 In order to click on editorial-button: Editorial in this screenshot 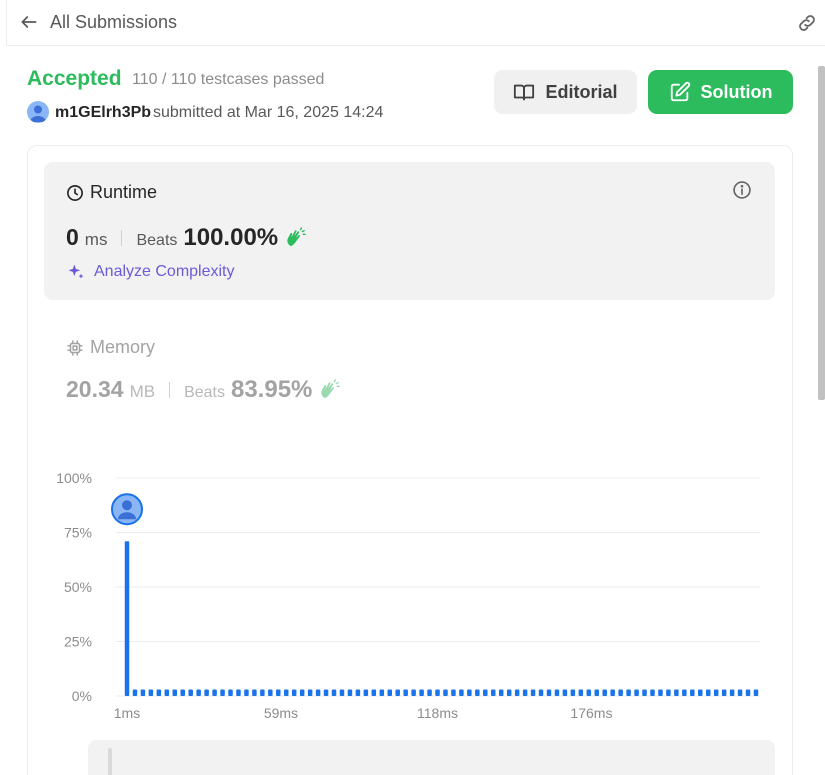, I will do `click(565, 92)`.